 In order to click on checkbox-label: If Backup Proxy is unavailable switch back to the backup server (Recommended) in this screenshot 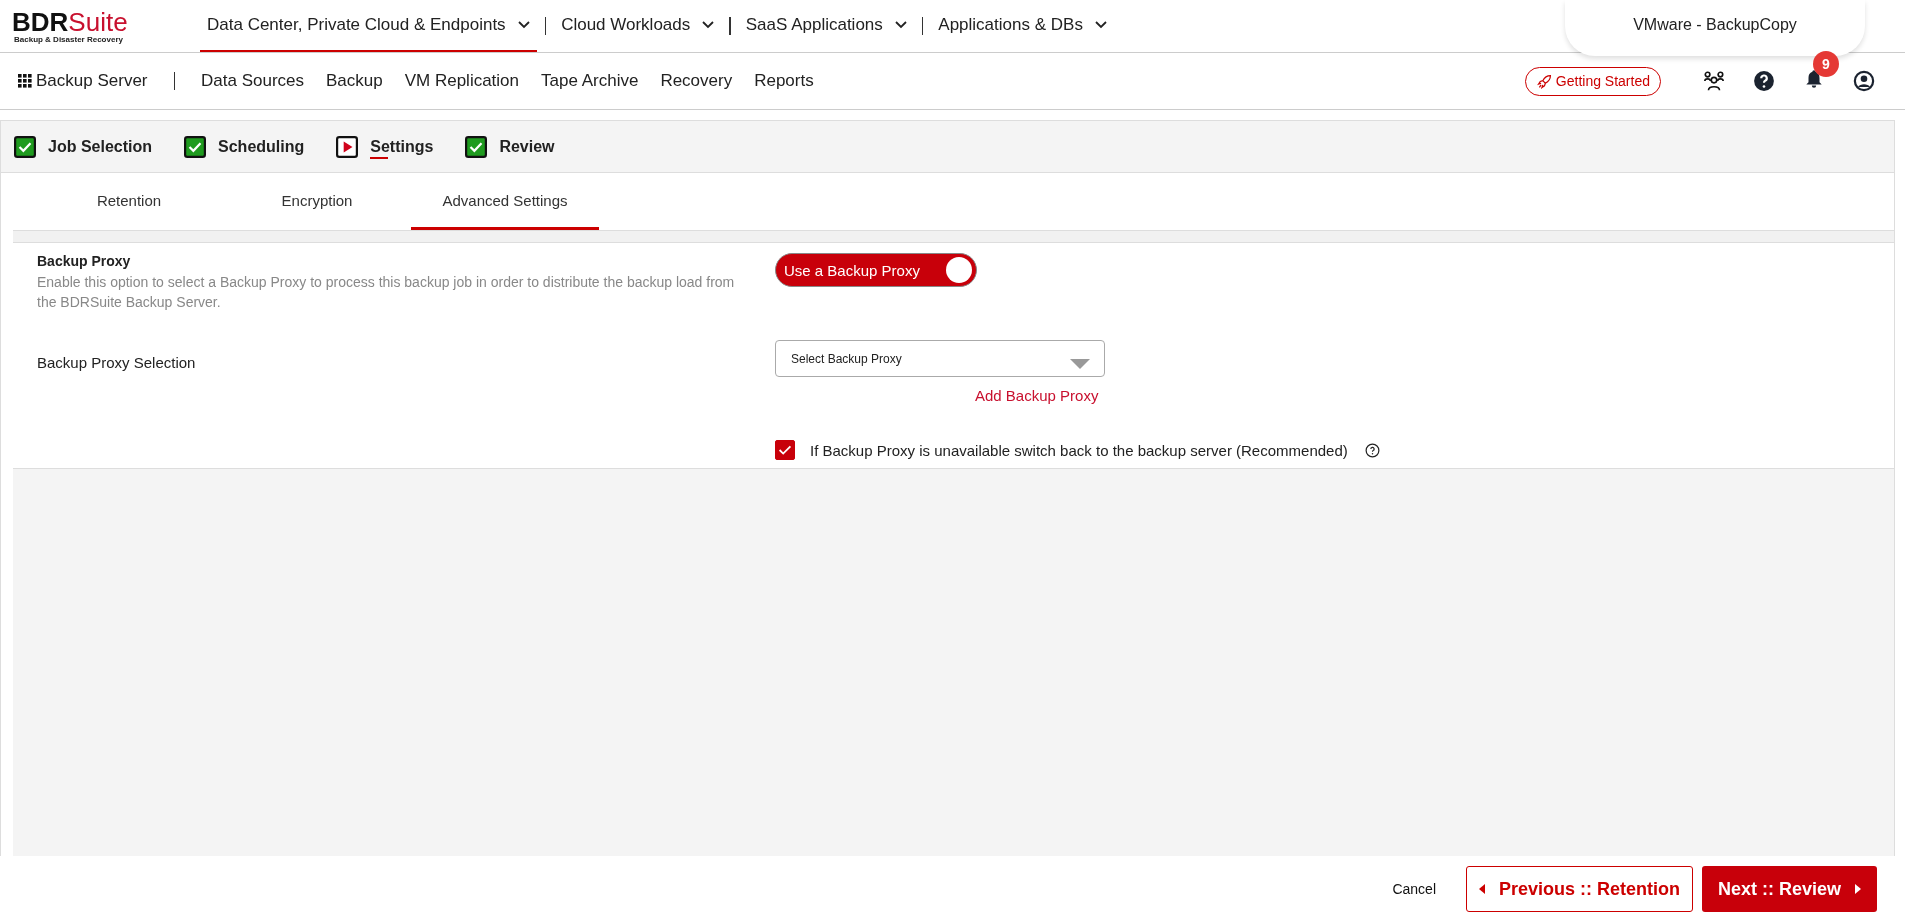, I will do `click(1079, 450)`.